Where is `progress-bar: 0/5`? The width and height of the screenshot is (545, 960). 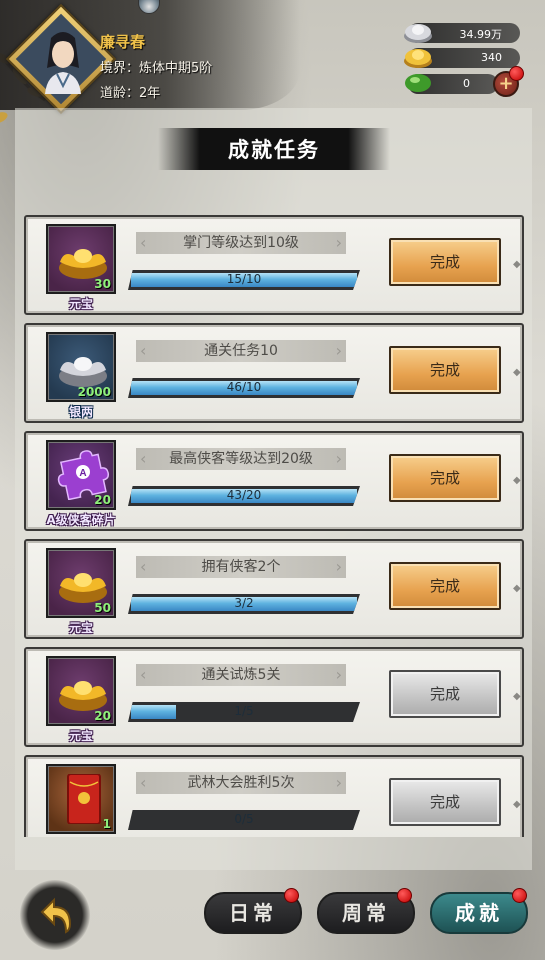
progress-bar: 0/5 is located at coordinates (244, 820).